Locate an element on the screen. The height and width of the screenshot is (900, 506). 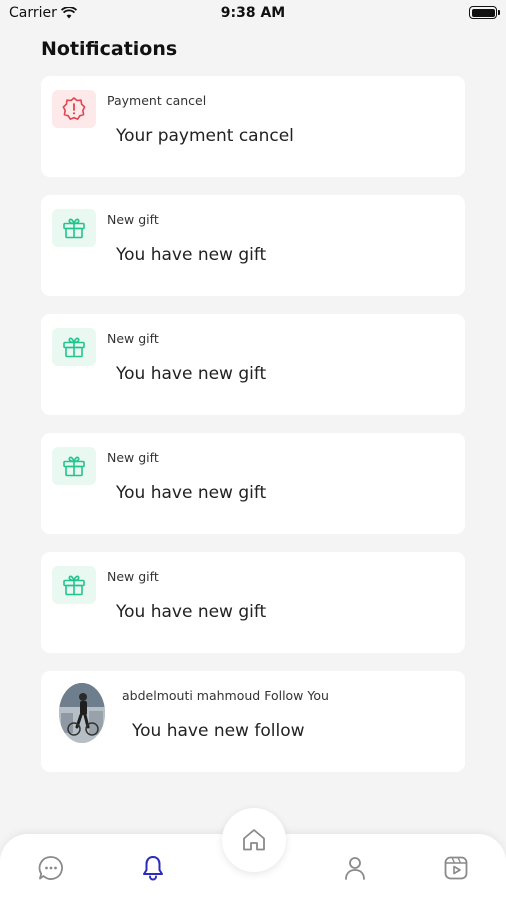
play-icon is located at coordinates (456, 868).